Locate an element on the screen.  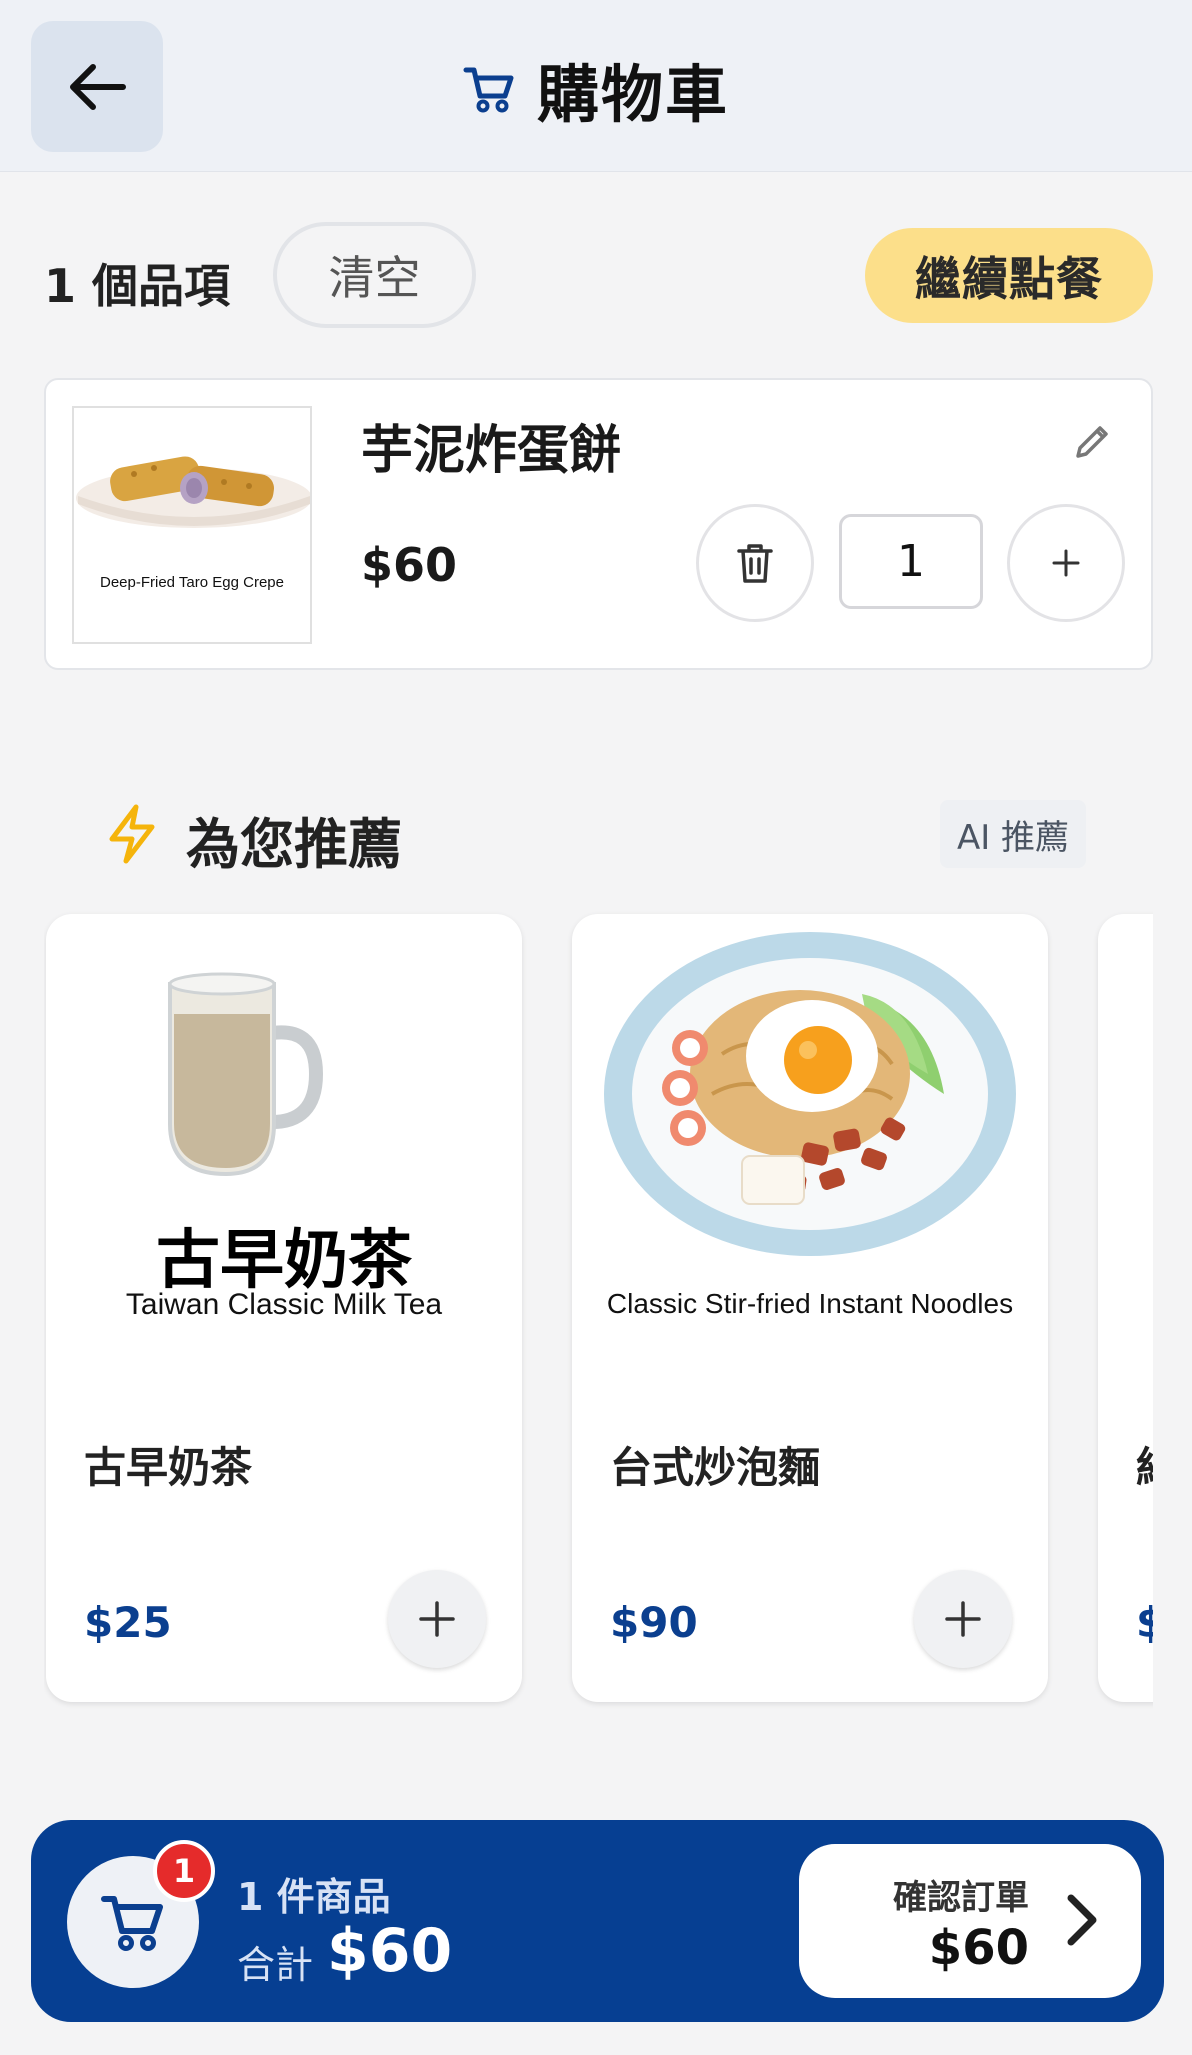
quantity-field: 1 is located at coordinates (911, 561).